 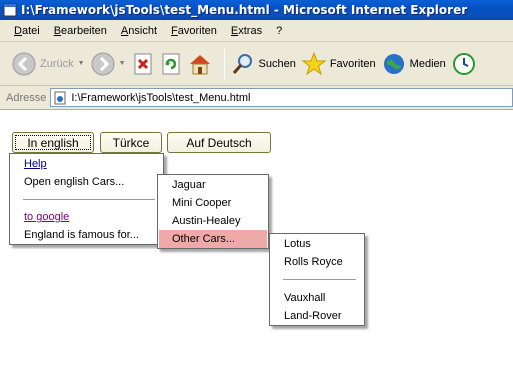 I want to click on menu-separator, so click(x=89, y=199).